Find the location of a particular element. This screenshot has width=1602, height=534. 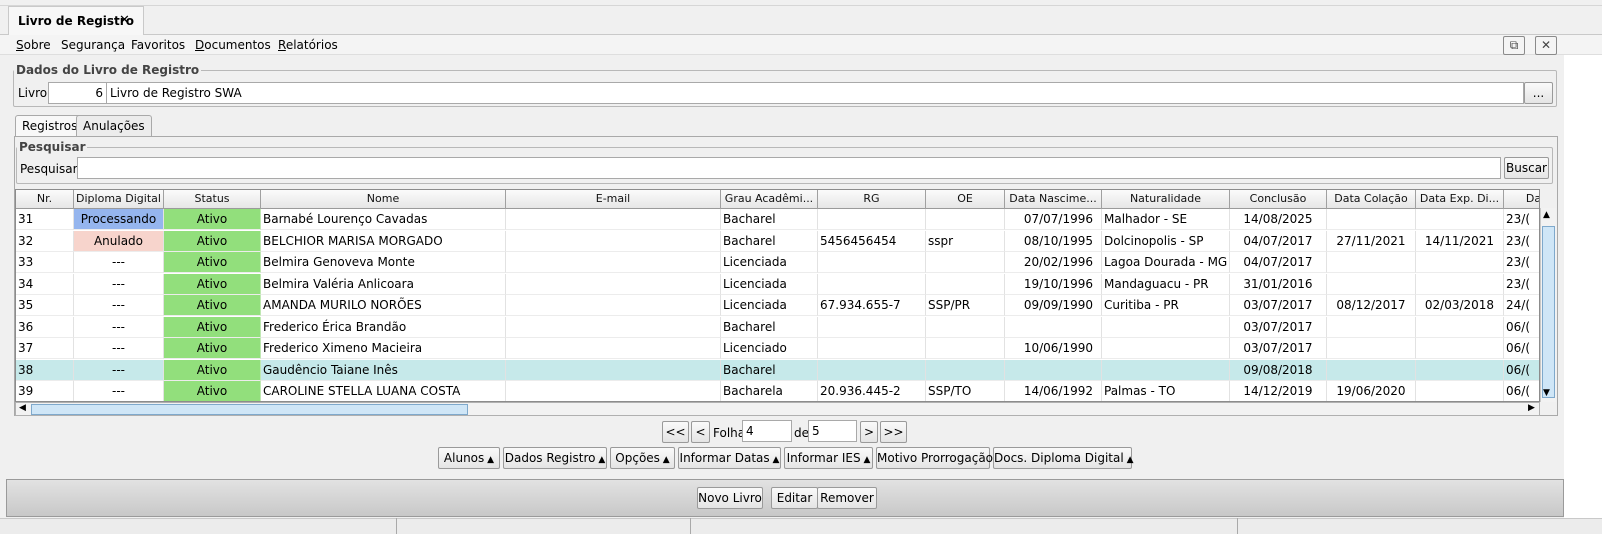

column-header-naturalidade: Naturalidade is located at coordinates (1166, 199).